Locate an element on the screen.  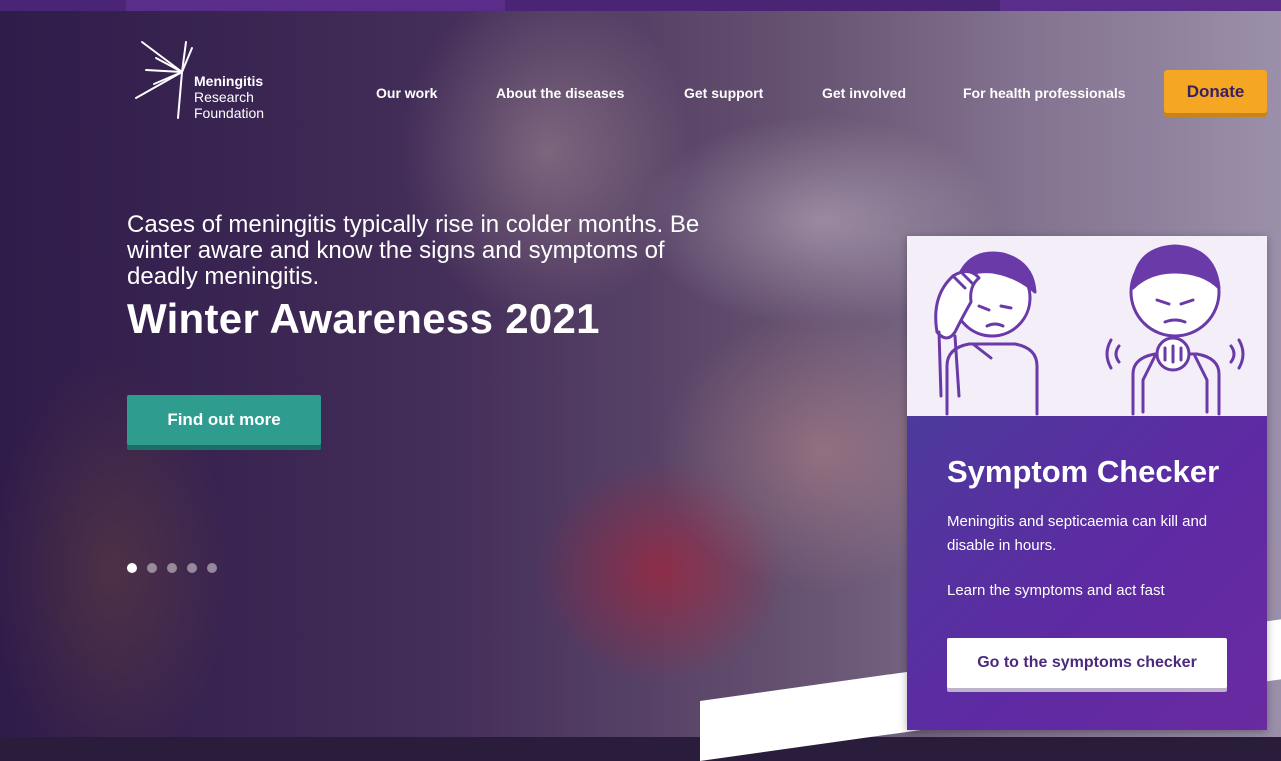
logo-line: Foundation is located at coordinates (229, 113).